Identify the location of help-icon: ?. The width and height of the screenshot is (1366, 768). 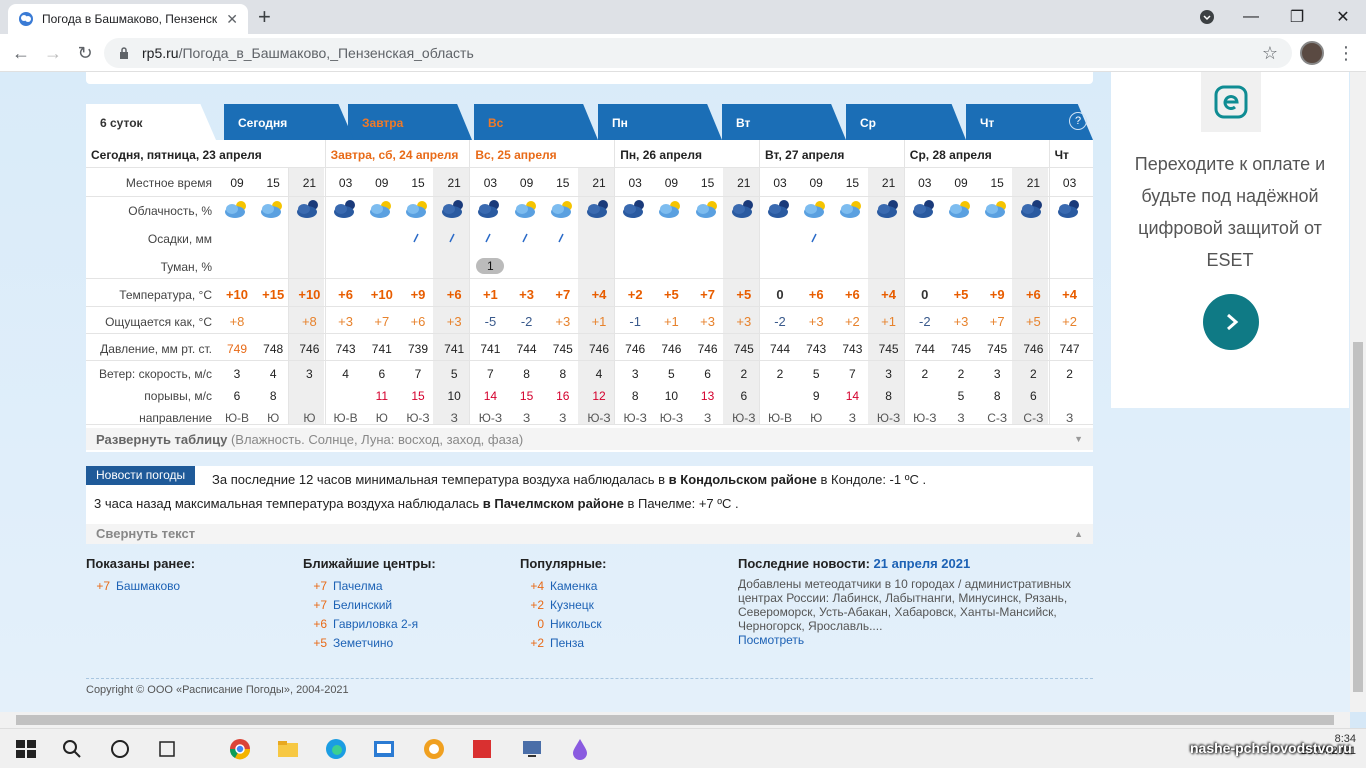
(1078, 121).